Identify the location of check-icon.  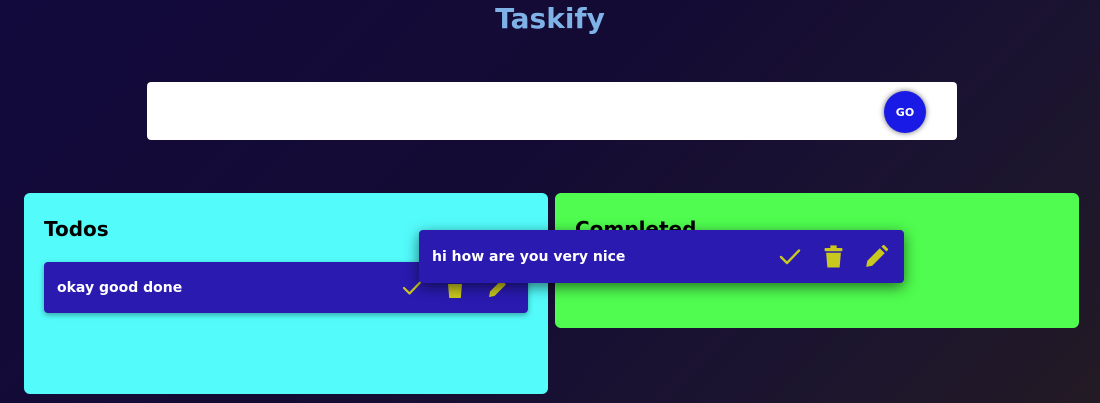
(790, 257).